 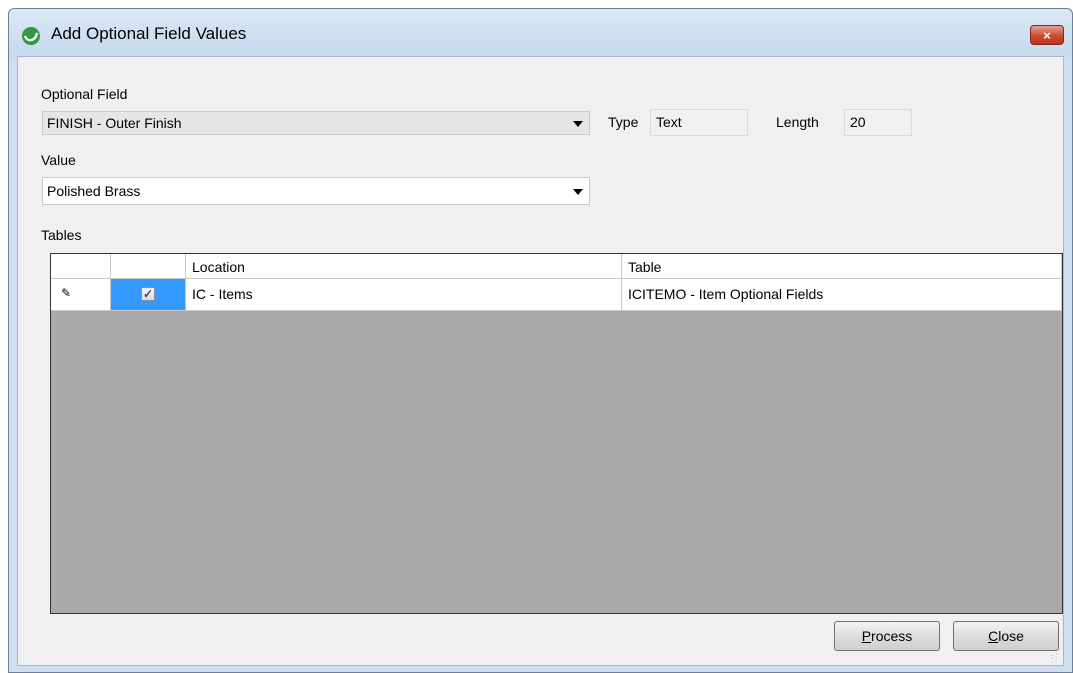 What do you see at coordinates (218, 267) in the screenshot?
I see `grid-header-location-label: Location` at bounding box center [218, 267].